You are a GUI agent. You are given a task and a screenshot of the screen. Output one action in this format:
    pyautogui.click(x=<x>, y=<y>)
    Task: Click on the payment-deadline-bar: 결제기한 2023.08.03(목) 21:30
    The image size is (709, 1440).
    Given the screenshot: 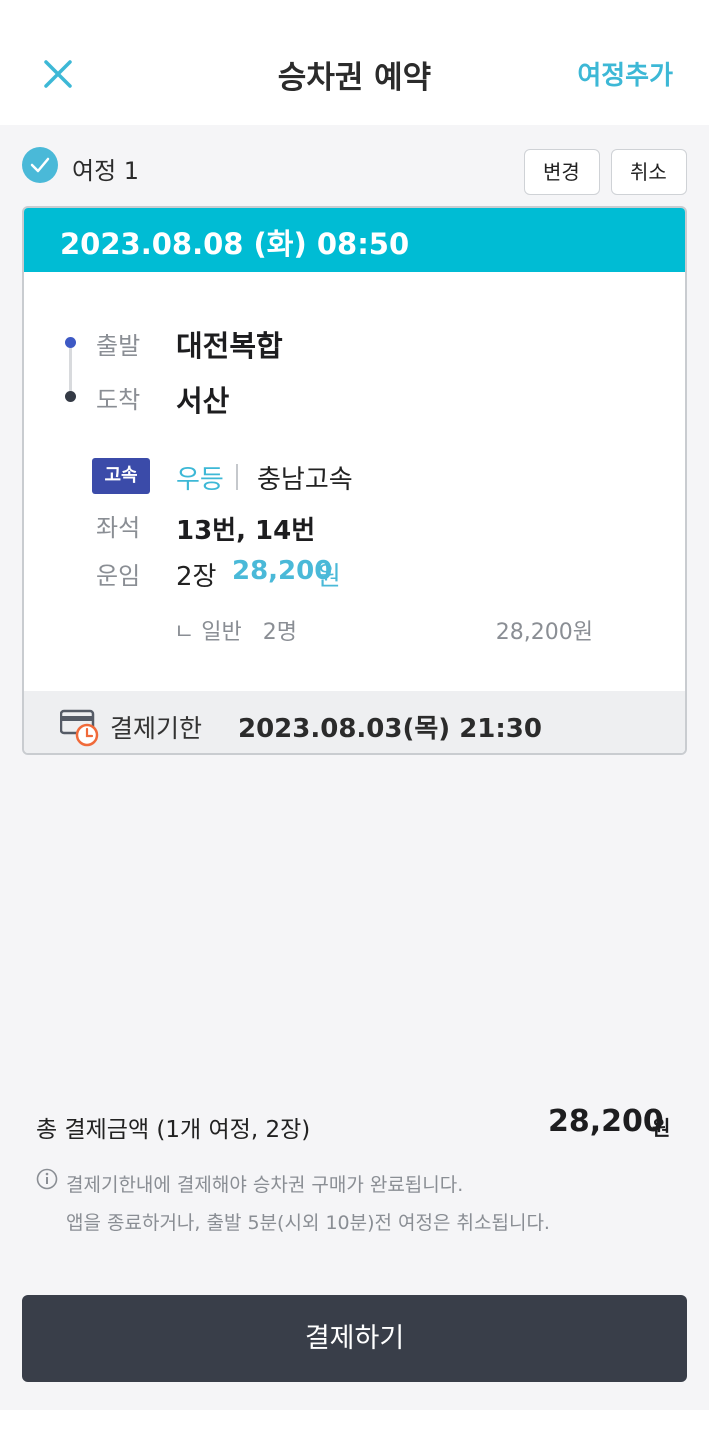 What is the action you would take?
    pyautogui.click(x=354, y=722)
    